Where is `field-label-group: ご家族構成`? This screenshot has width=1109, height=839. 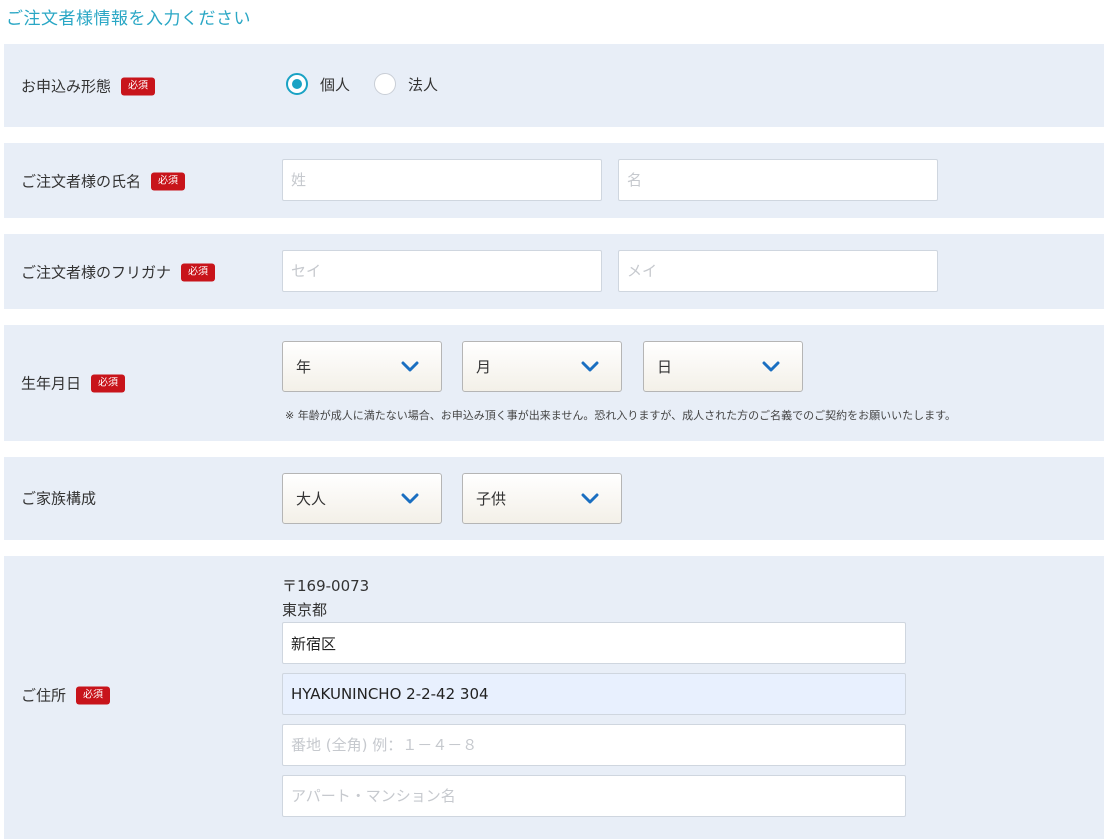
field-label-group: ご家族構成 is located at coordinates (58, 498).